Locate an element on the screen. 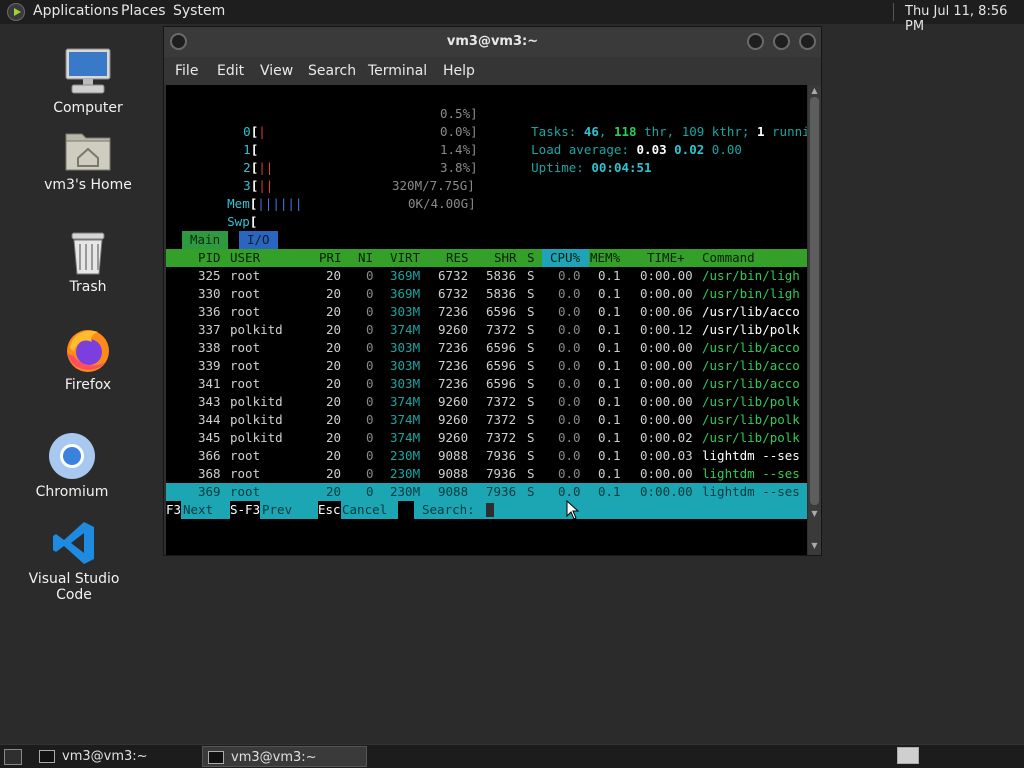  column-pri: PRI is located at coordinates (330, 258).